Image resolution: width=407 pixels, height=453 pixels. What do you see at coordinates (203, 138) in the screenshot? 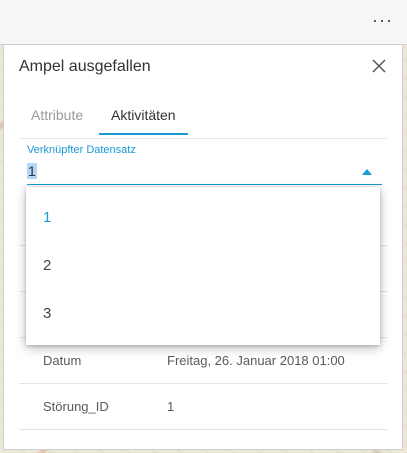
I see `tab-divider` at bounding box center [203, 138].